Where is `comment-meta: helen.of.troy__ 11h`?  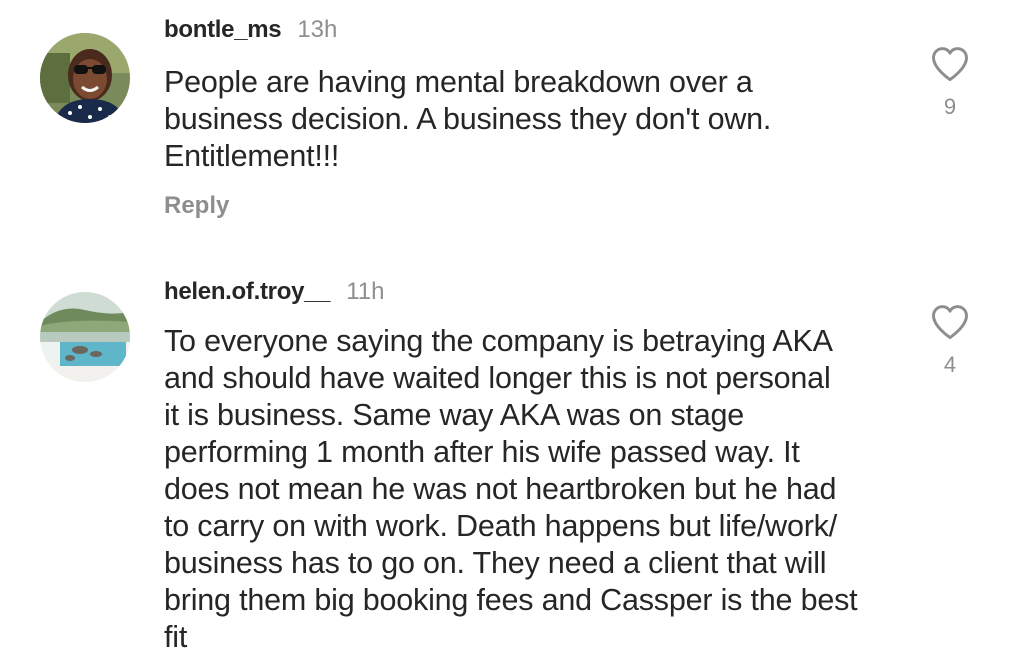 comment-meta: helen.of.troy__ 11h is located at coordinates (274, 293).